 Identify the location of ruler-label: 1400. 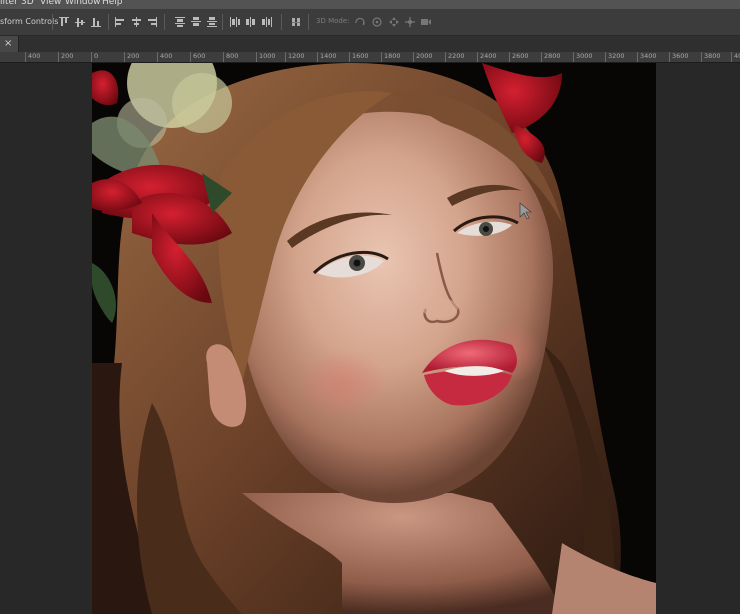
(328, 56).